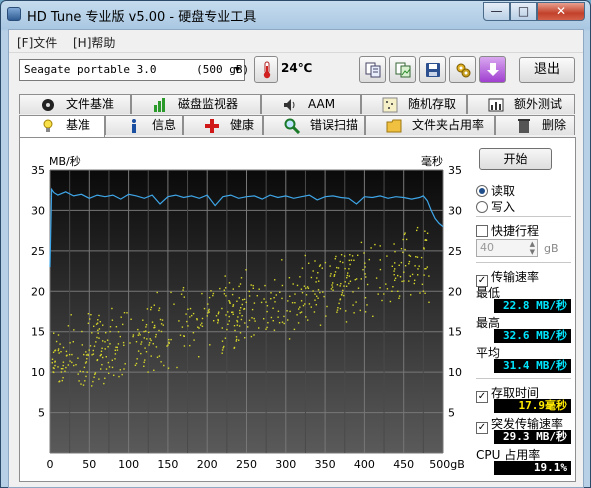 This screenshot has height=488, width=591. What do you see at coordinates (447, 464) in the screenshot?
I see `x-tick-label: 500gB` at bounding box center [447, 464].